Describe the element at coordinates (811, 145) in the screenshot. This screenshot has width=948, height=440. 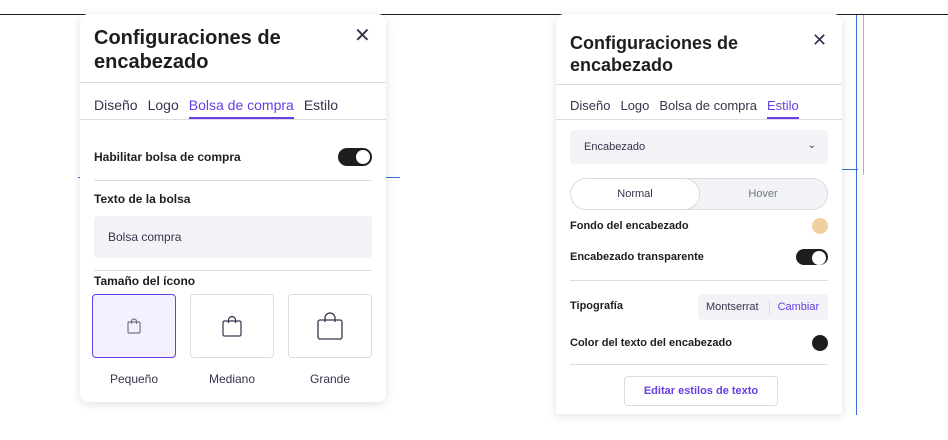
I see `chevron-down-icon: ⌄` at that location.